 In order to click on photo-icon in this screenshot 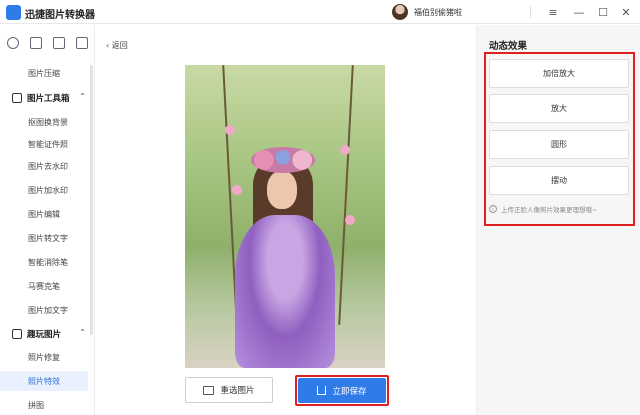, I will do `click(59, 43)`.